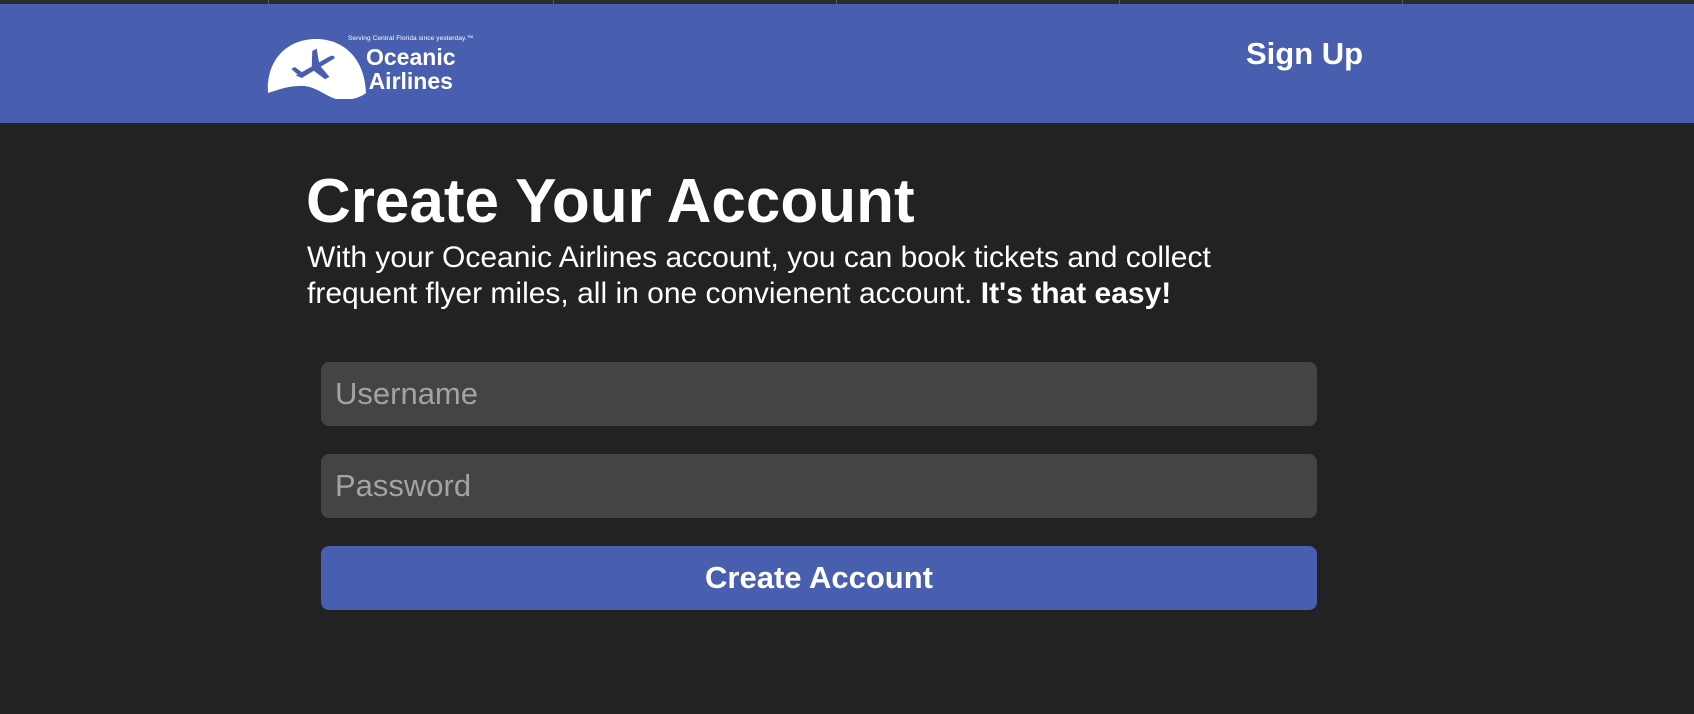  I want to click on create-account-button: Create Account, so click(819, 578).